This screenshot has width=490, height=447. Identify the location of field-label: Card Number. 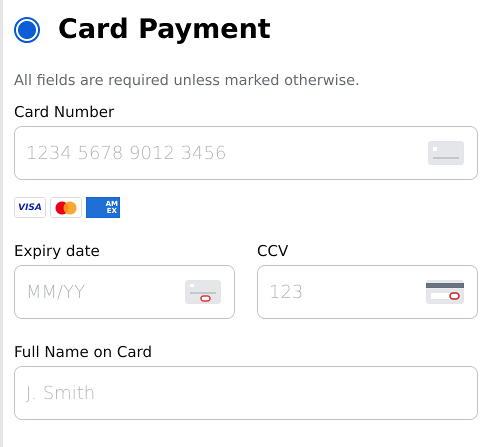
(65, 112).